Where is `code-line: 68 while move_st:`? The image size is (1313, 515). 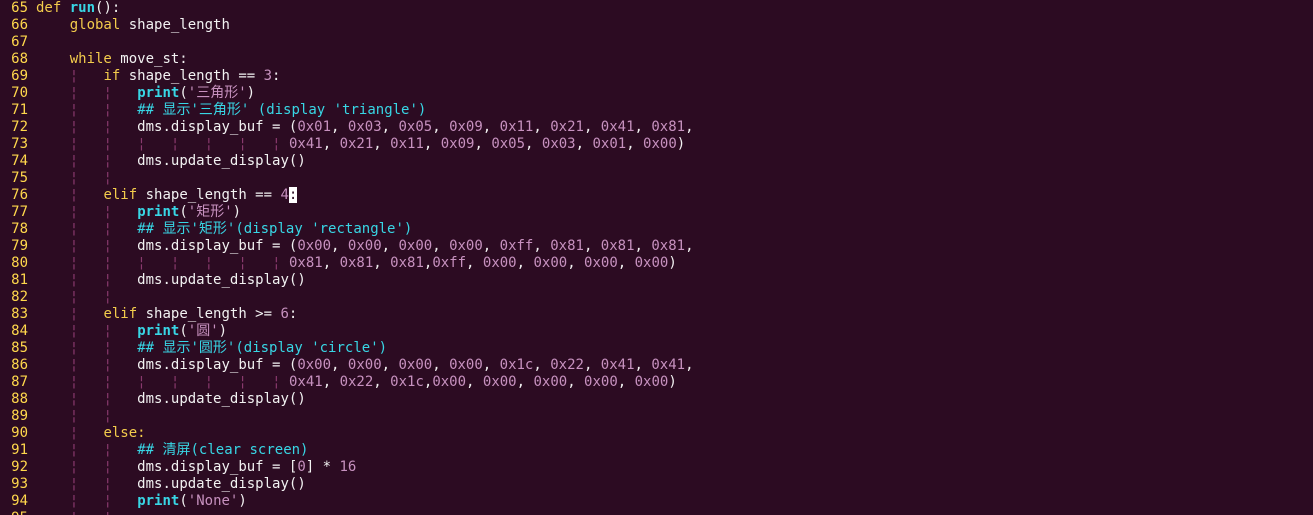 code-line: 68 while move_st: is located at coordinates (656, 59).